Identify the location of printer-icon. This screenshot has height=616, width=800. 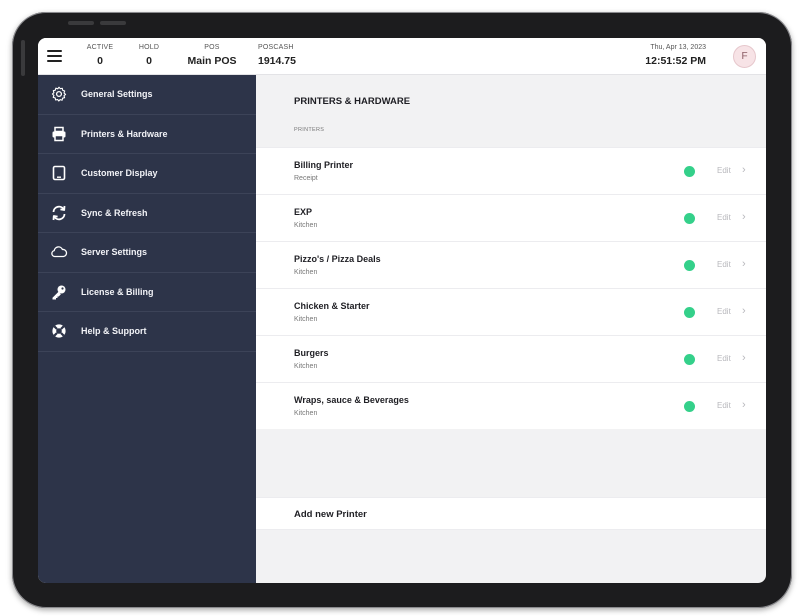
(59, 134).